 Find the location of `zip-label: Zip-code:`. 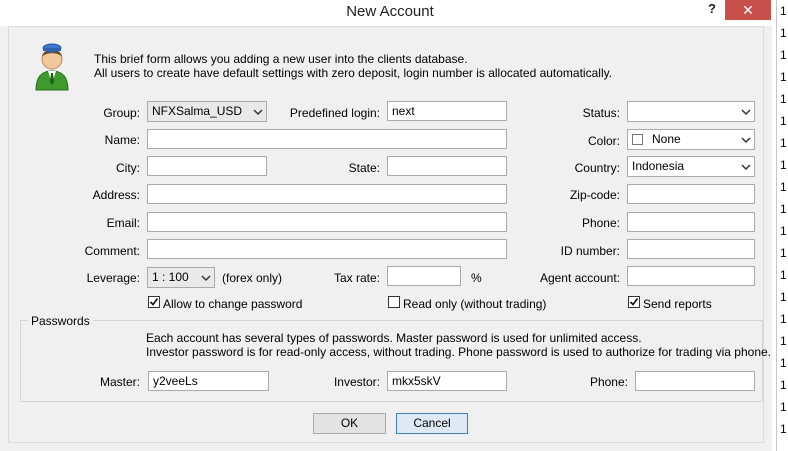

zip-label: Zip-code: is located at coordinates (594, 195).